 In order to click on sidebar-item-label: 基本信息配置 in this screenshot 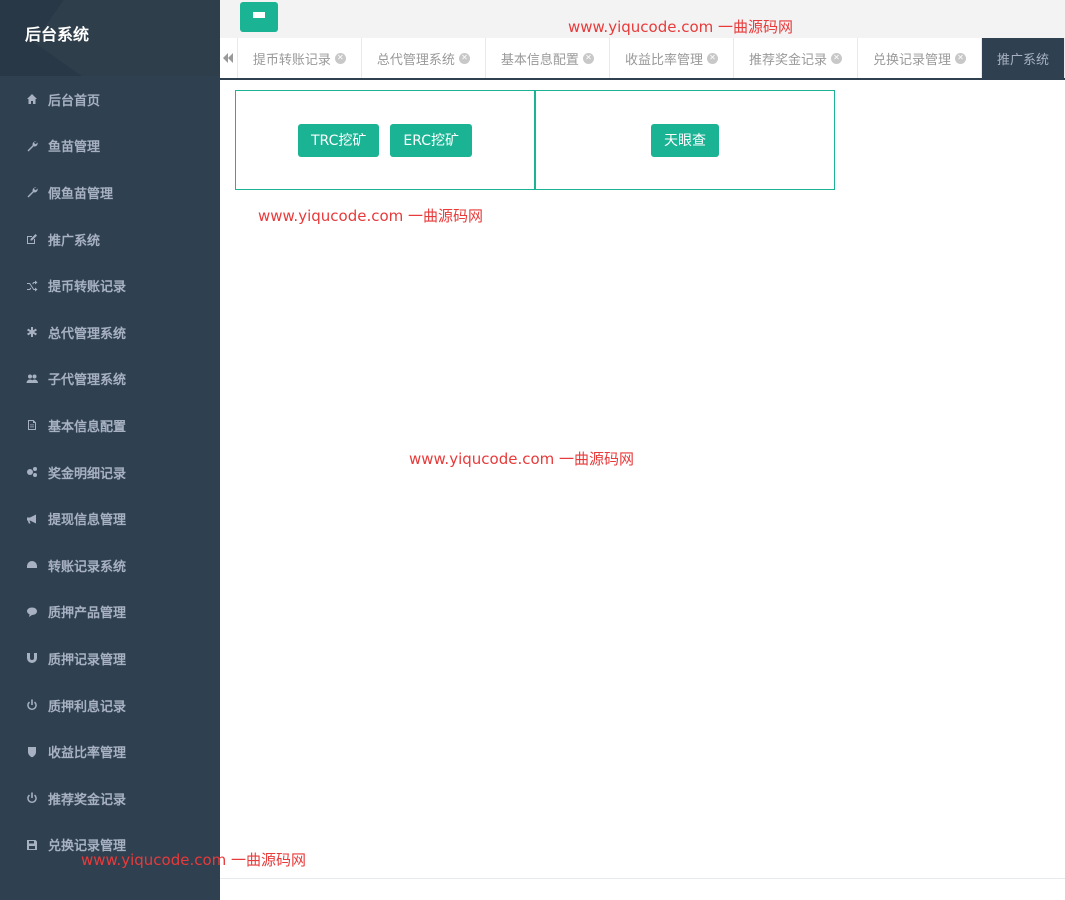, I will do `click(87, 427)`.